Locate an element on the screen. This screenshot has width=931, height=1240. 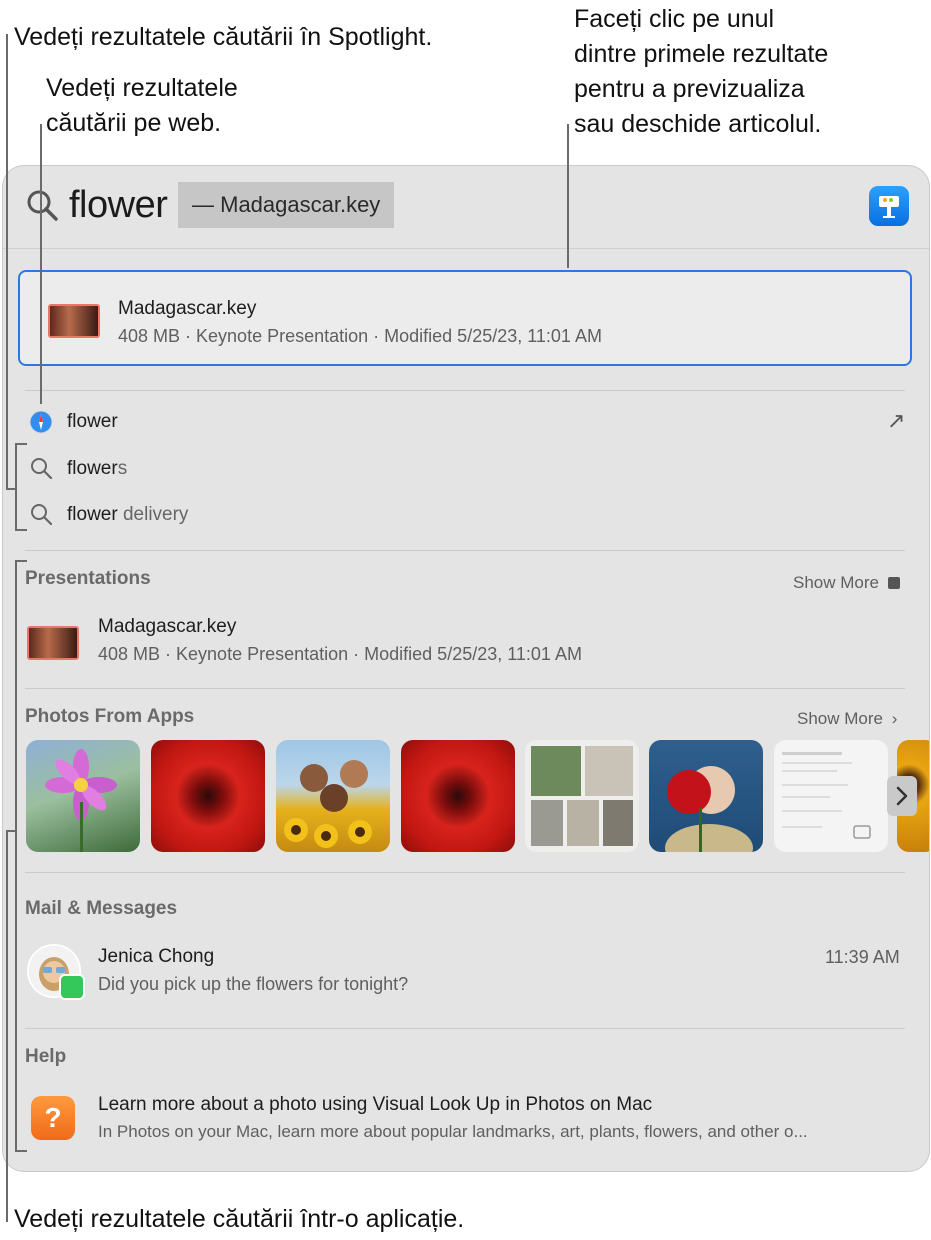
search-query: flower is located at coordinates (118, 205).